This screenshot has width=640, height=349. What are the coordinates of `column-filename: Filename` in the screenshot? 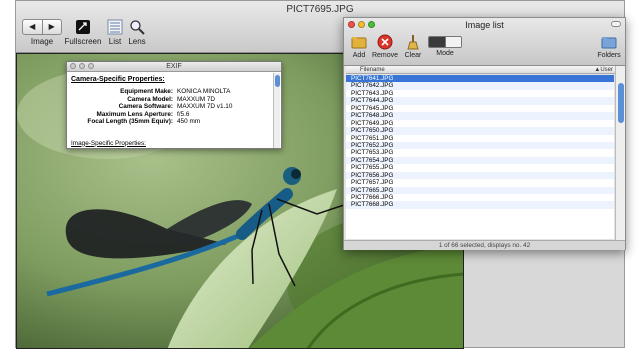 It's located at (372, 70).